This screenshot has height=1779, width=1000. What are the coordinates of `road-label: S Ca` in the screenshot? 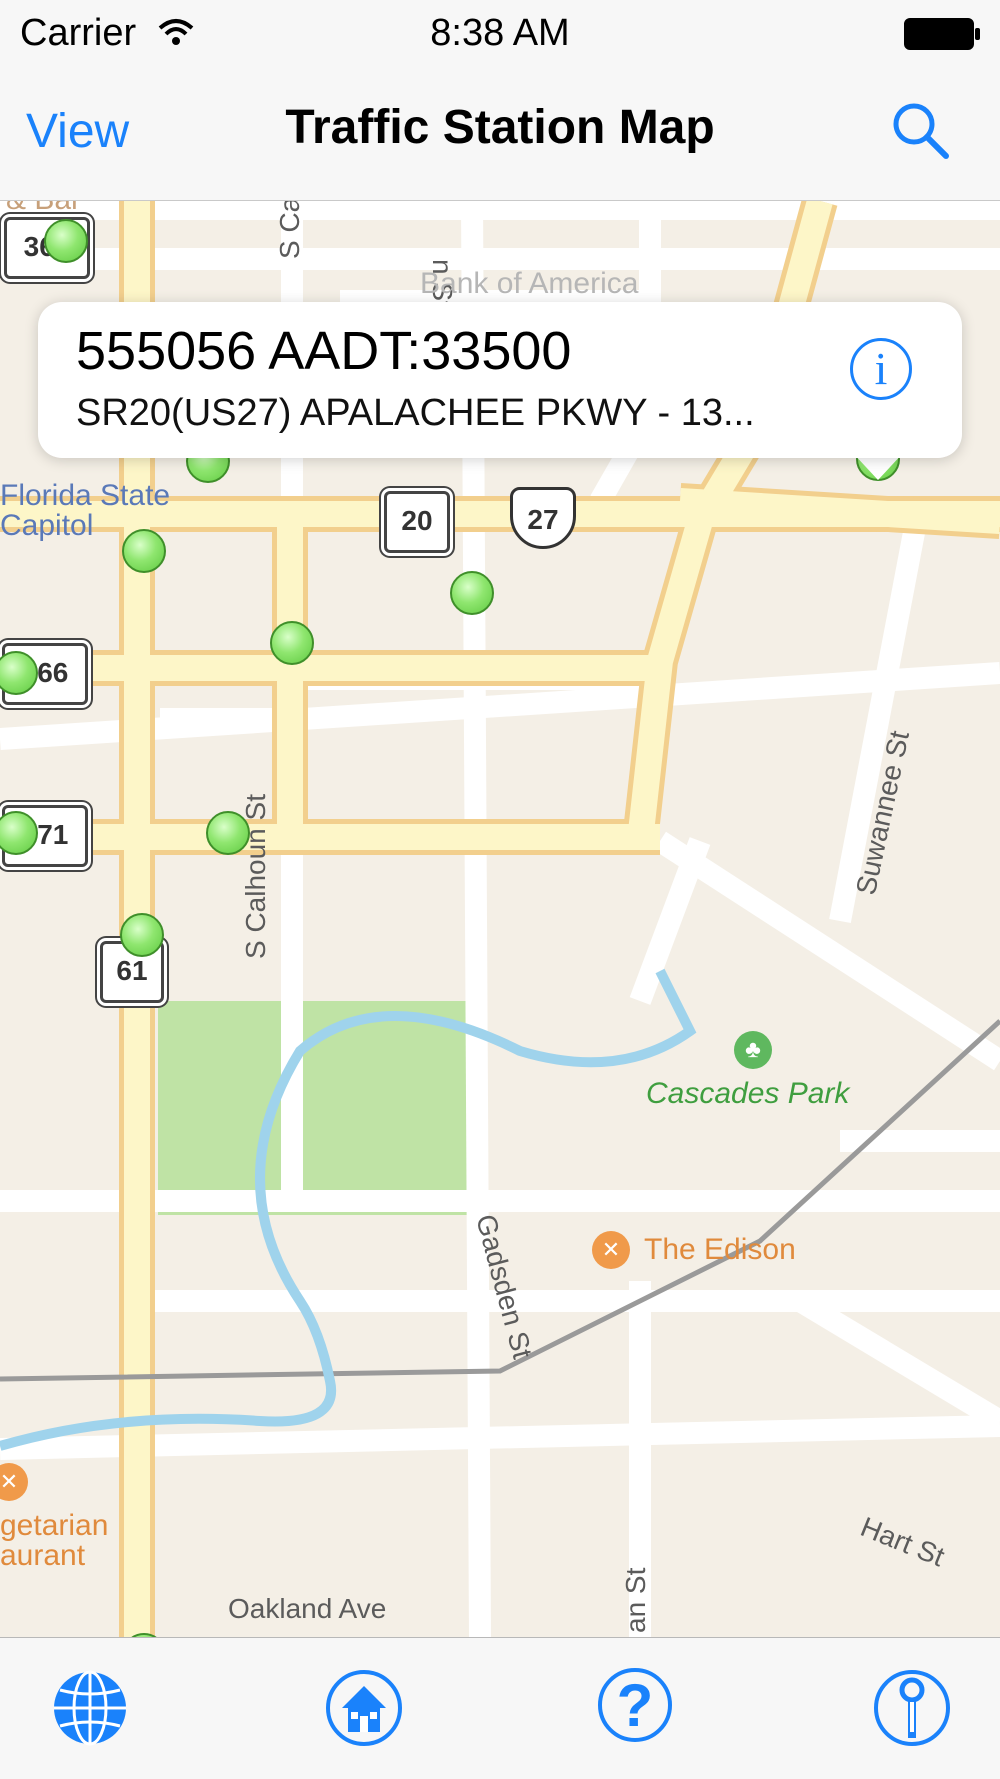 It's located at (289, 230).